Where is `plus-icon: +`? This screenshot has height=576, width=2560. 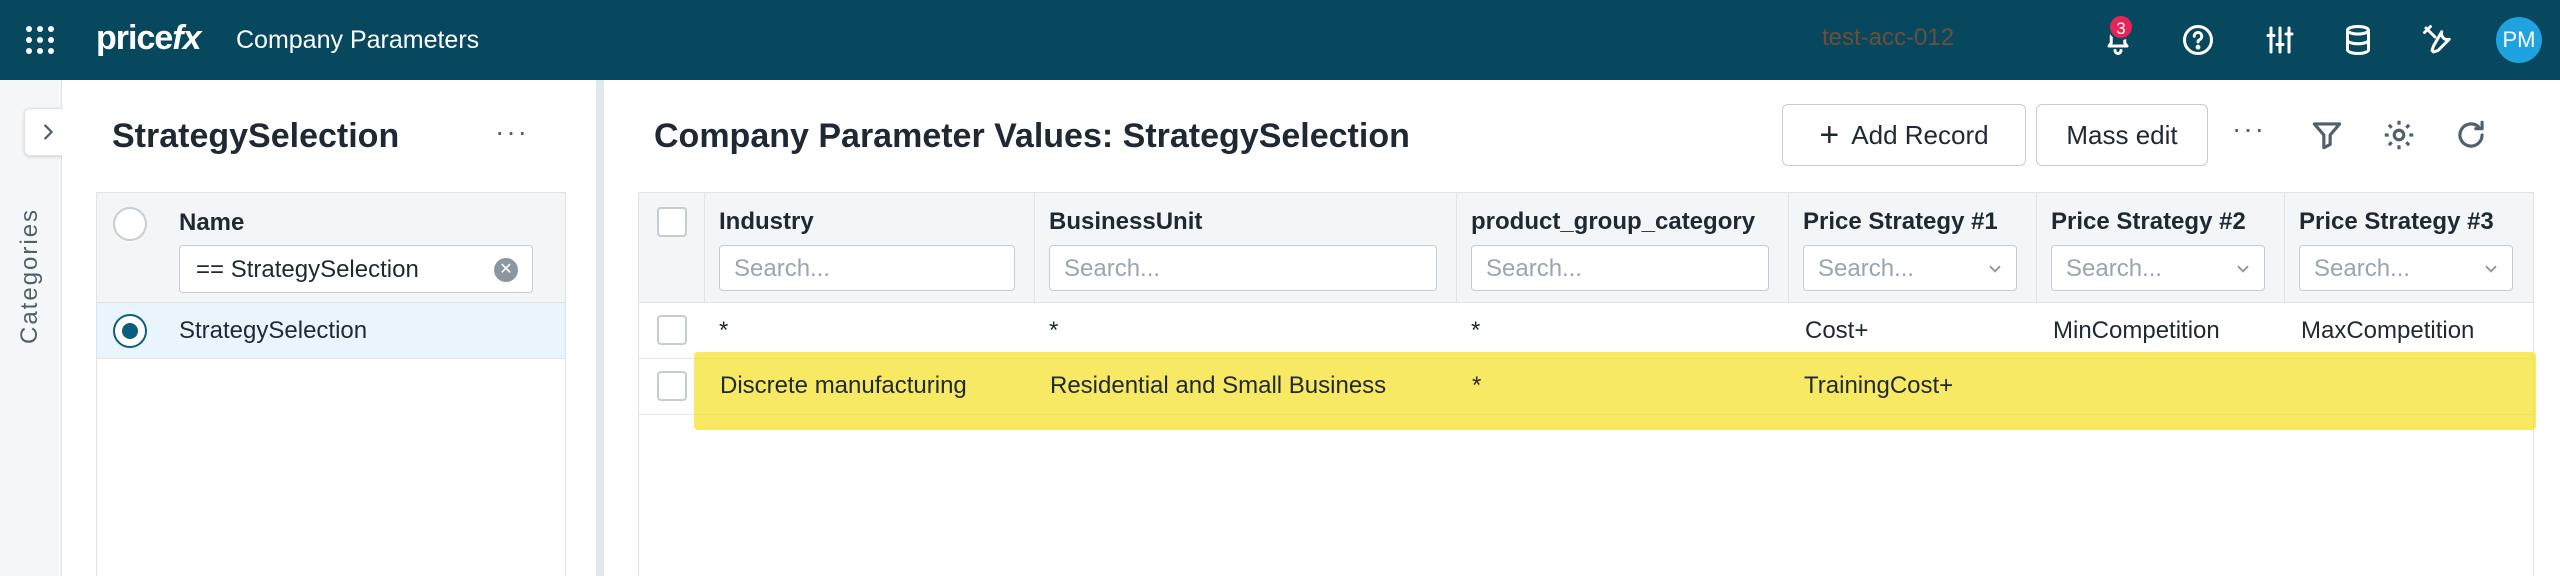 plus-icon: + is located at coordinates (1829, 135).